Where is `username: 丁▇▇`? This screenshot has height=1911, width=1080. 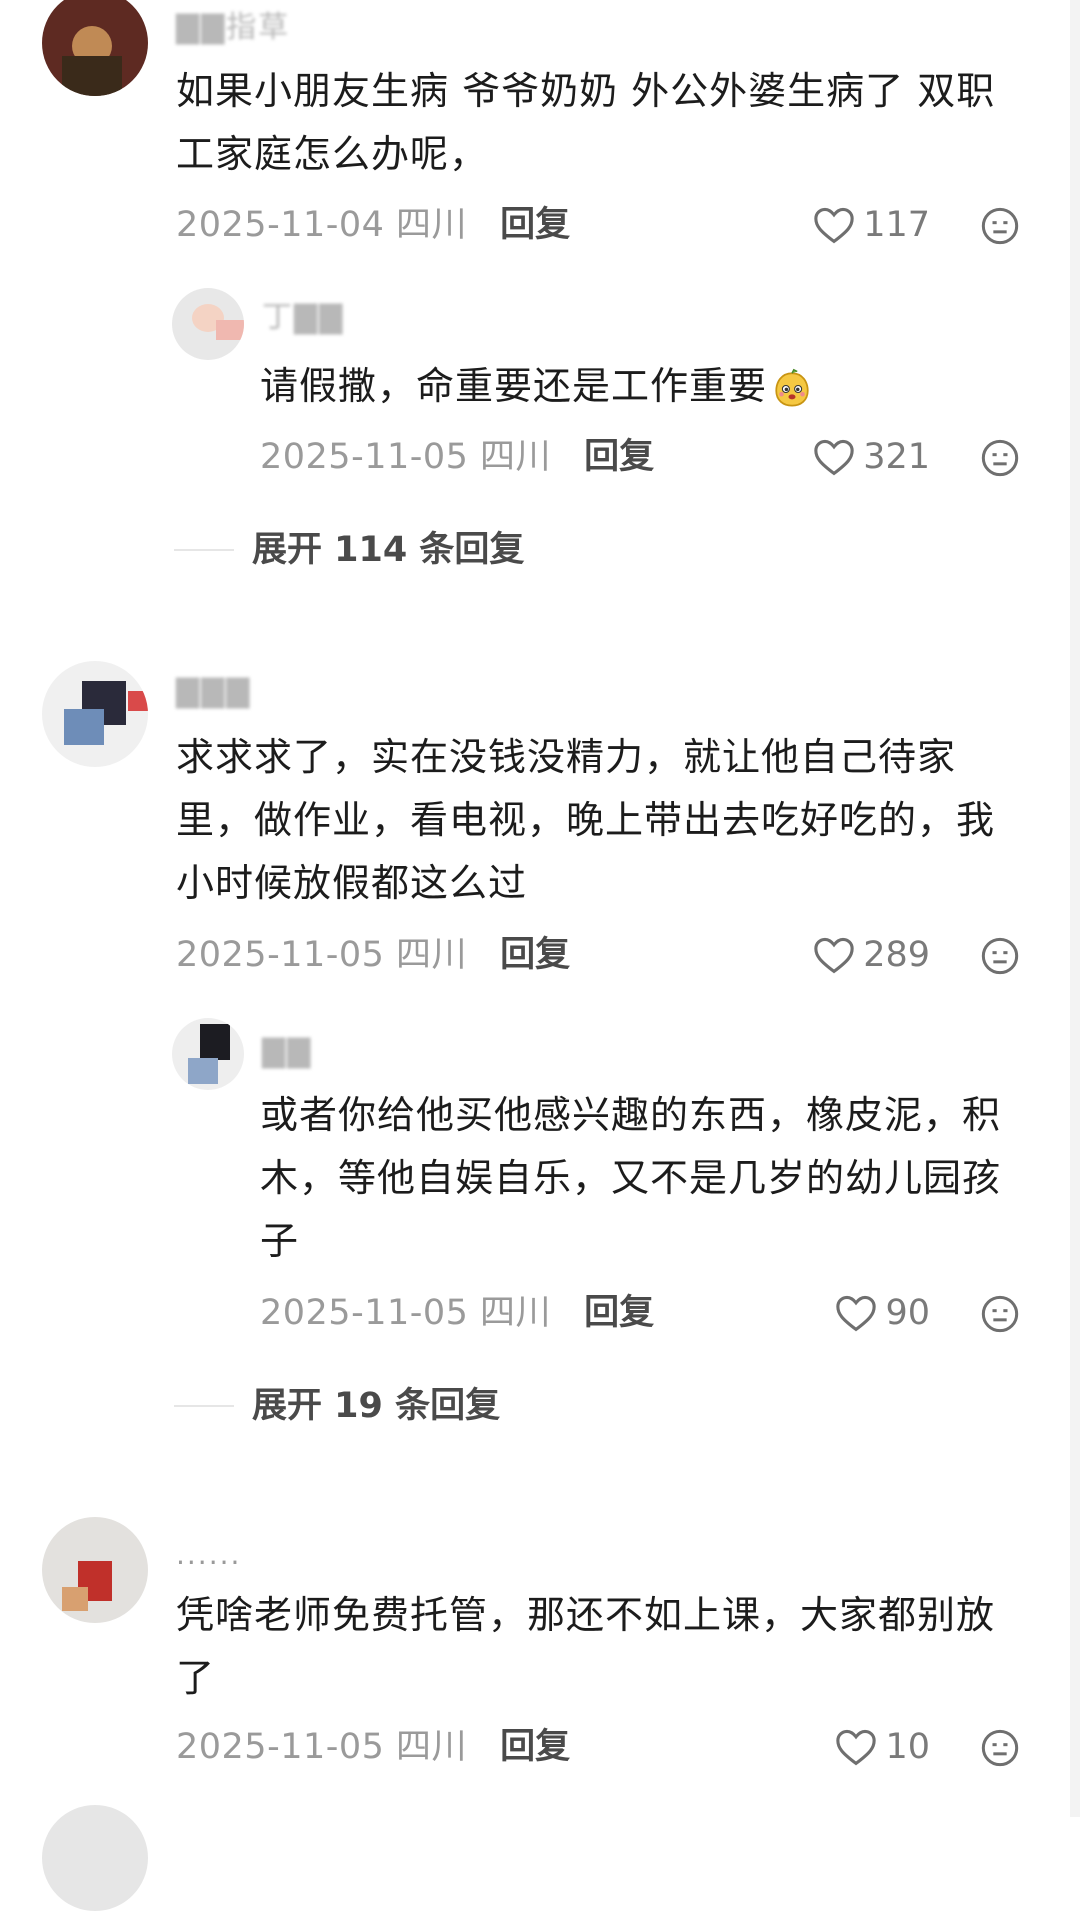
username: 丁▇▇ is located at coordinates (303, 318).